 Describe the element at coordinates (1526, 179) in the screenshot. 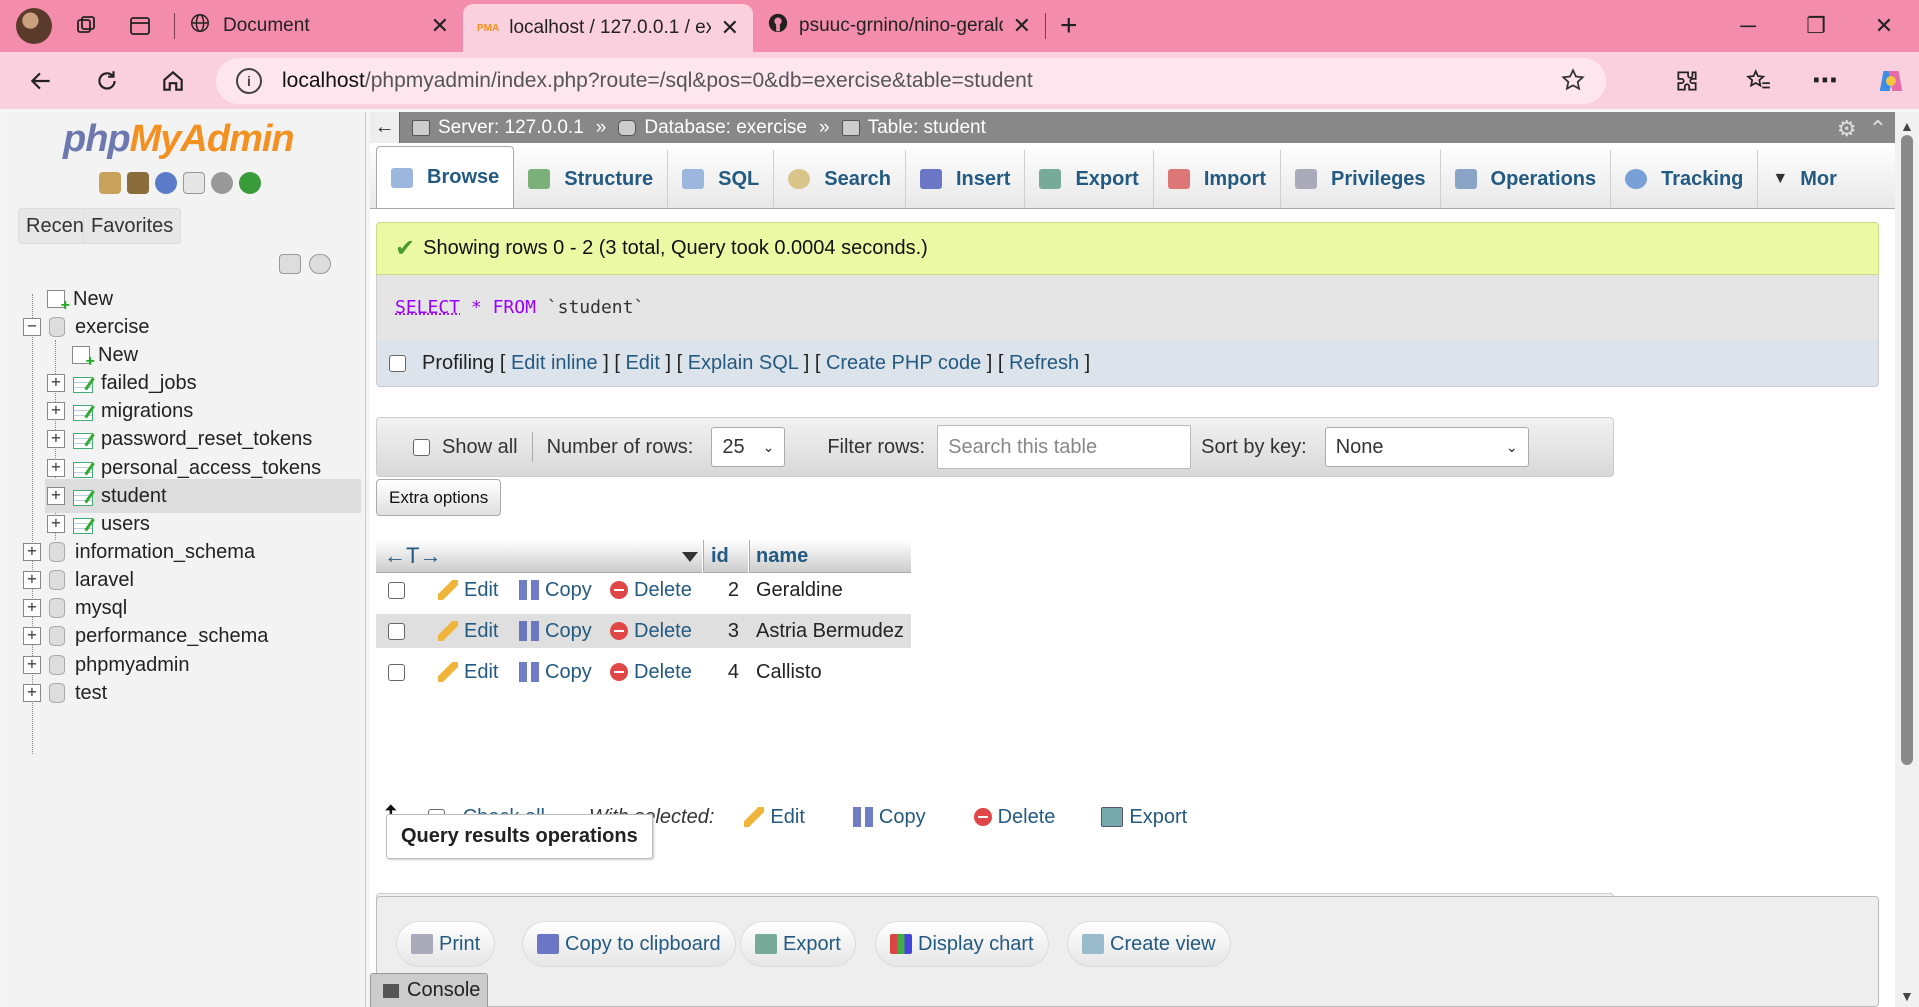

I see `tab-operations: Operations` at that location.